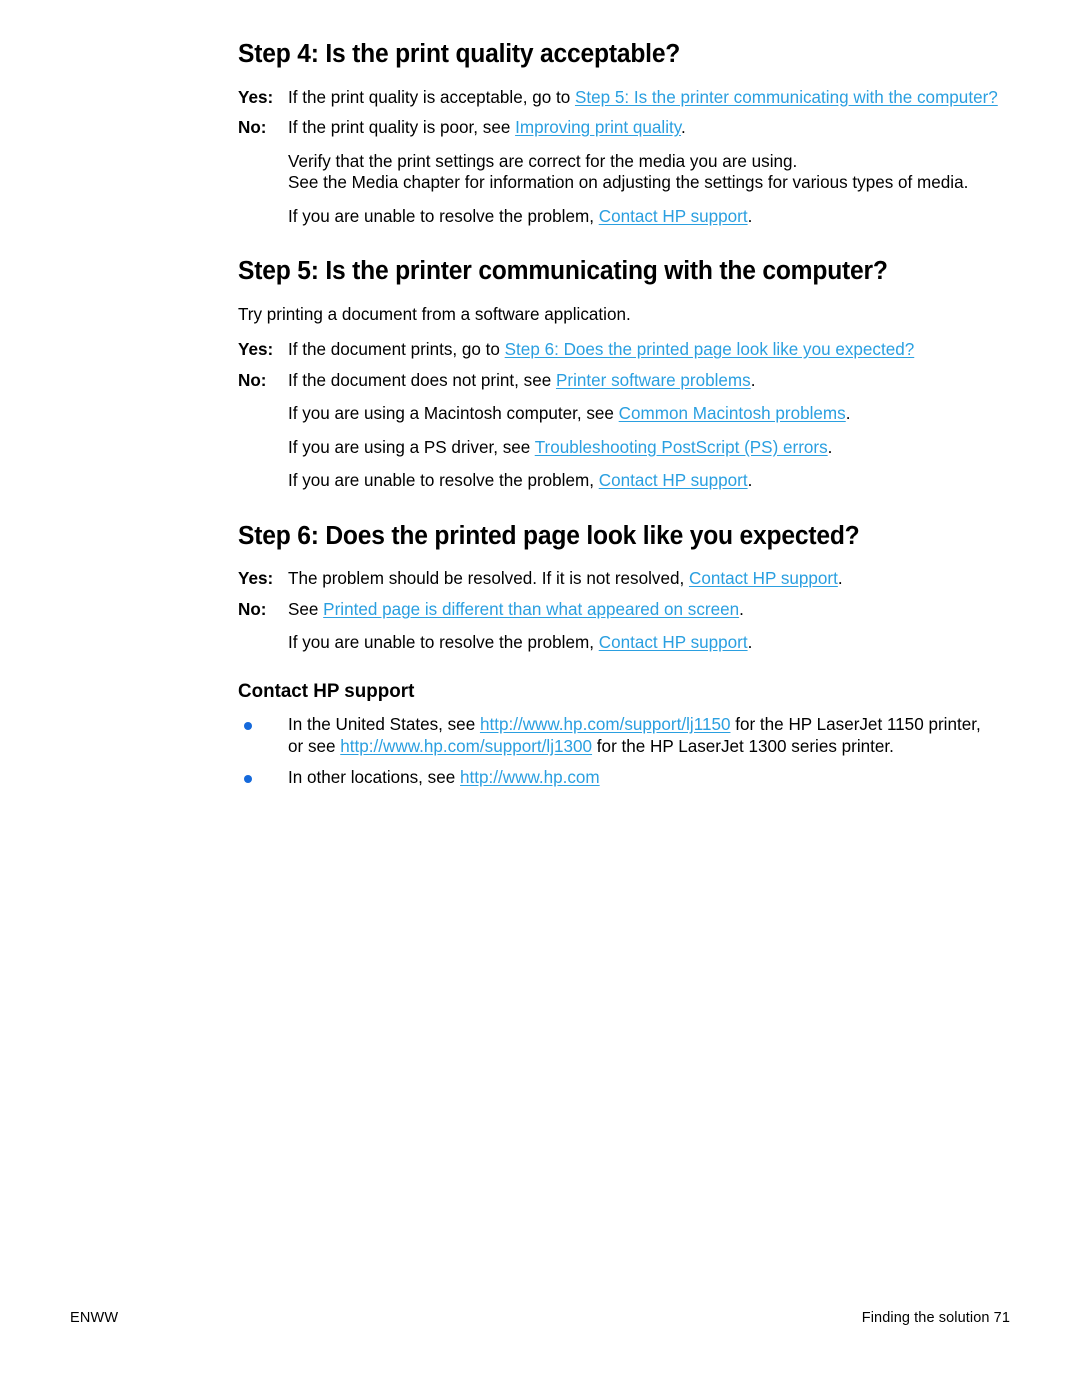 This screenshot has width=1080, height=1397. I want to click on step6-yes-label: Yes:, so click(256, 579).